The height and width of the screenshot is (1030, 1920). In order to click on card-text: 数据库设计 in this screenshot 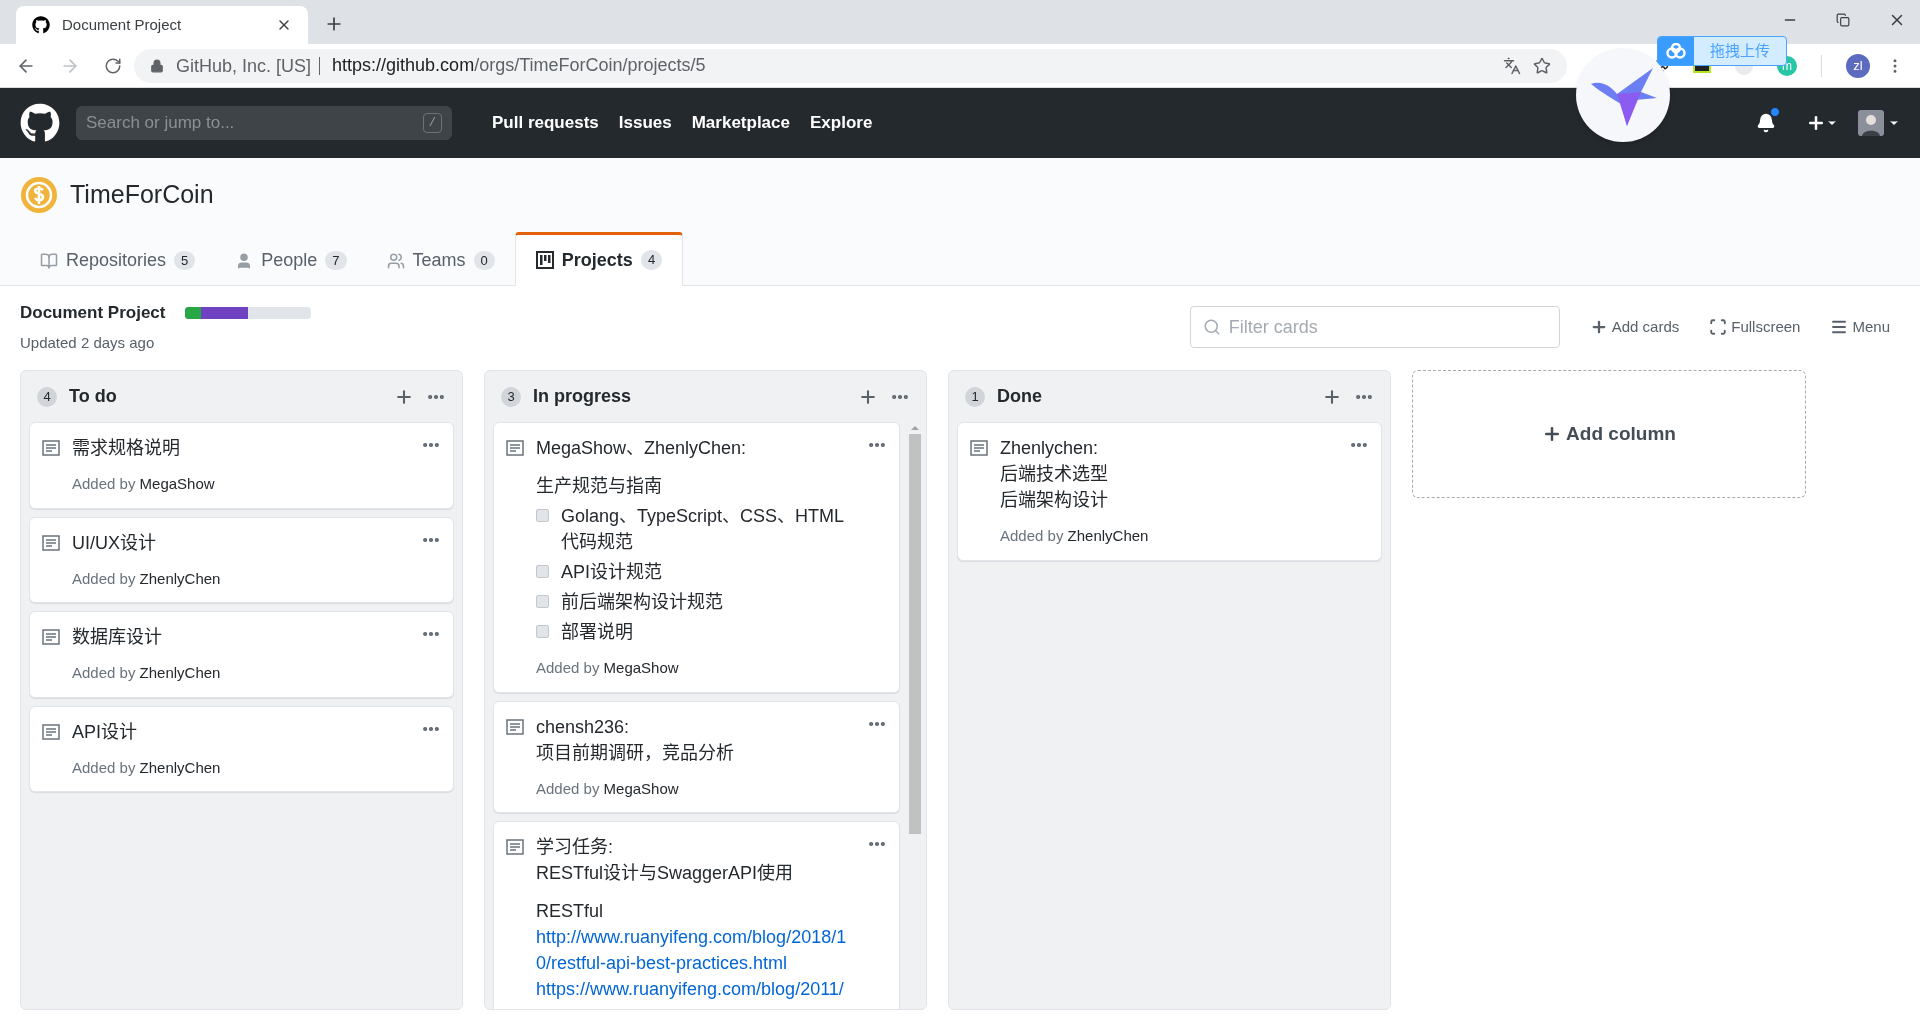, I will do `click(117, 637)`.